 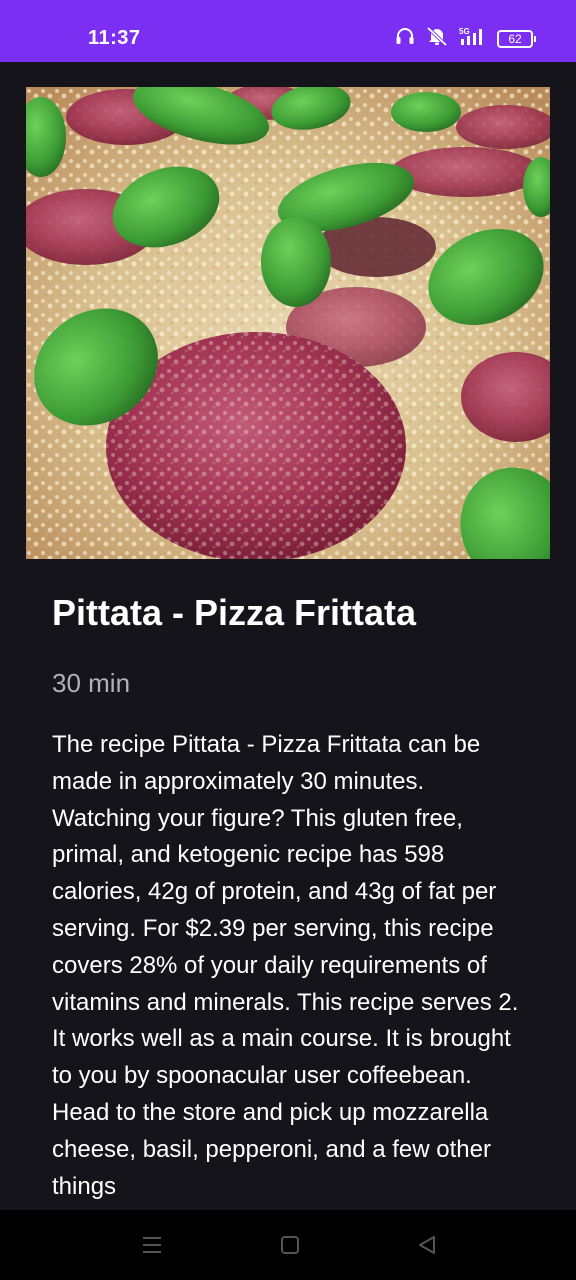 I want to click on status-icons: 5G 62, so click(x=465, y=38).